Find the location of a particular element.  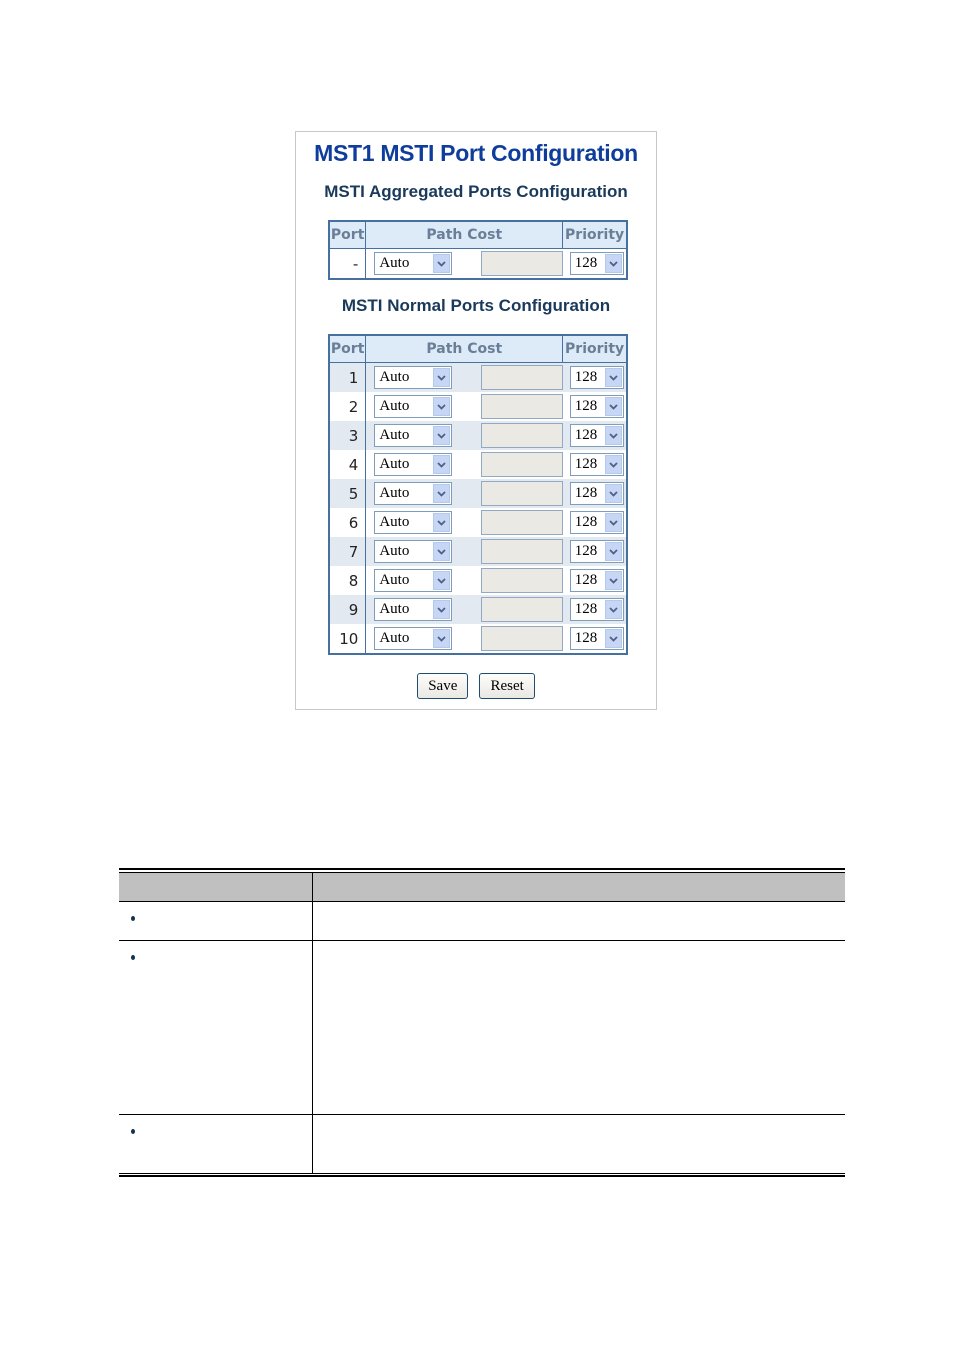

port-number: 1 is located at coordinates (348, 377).